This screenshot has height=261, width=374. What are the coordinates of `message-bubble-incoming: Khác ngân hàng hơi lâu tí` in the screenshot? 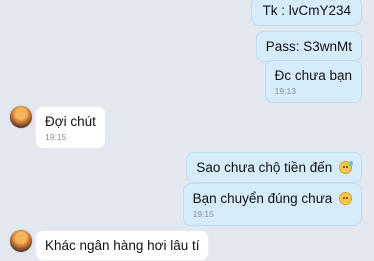 It's located at (122, 245).